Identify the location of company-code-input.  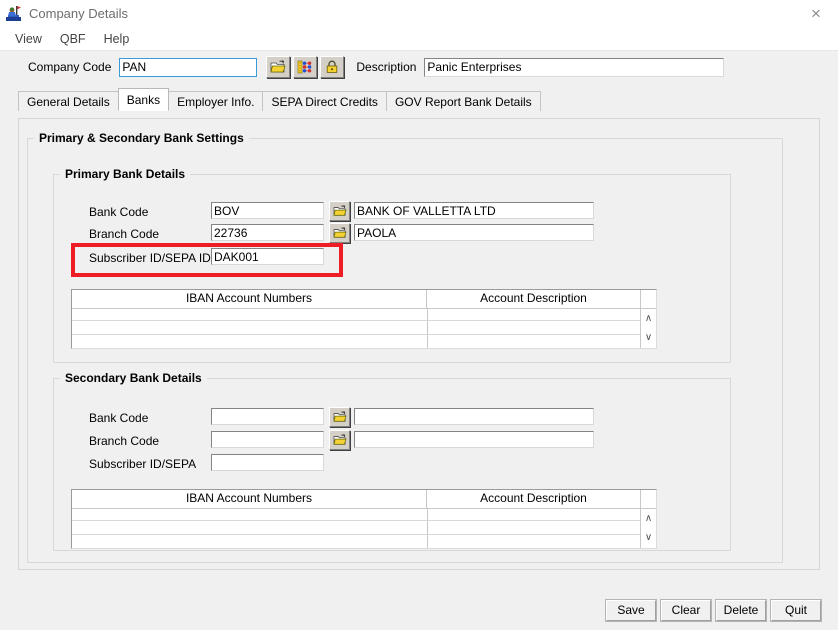
(188, 67).